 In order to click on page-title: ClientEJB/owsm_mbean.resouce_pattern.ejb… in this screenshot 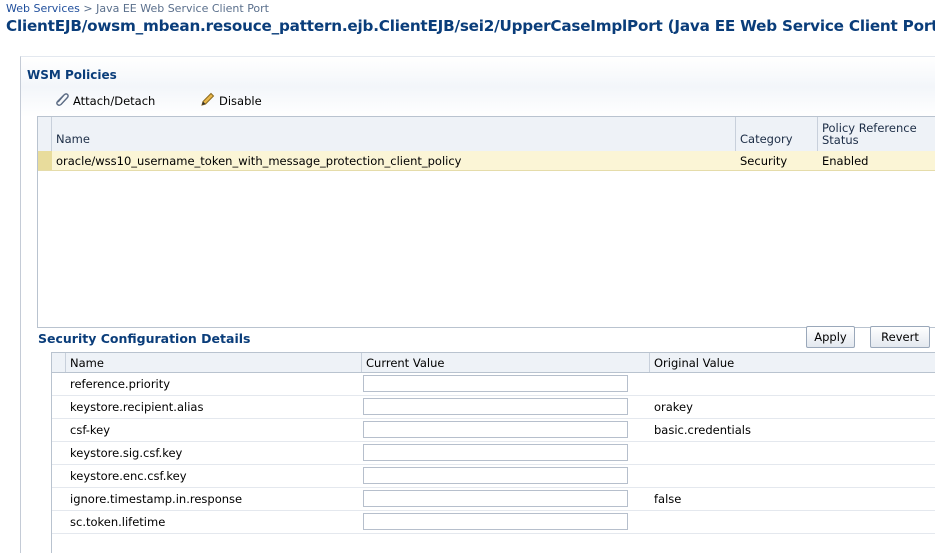, I will do `click(470, 26)`.